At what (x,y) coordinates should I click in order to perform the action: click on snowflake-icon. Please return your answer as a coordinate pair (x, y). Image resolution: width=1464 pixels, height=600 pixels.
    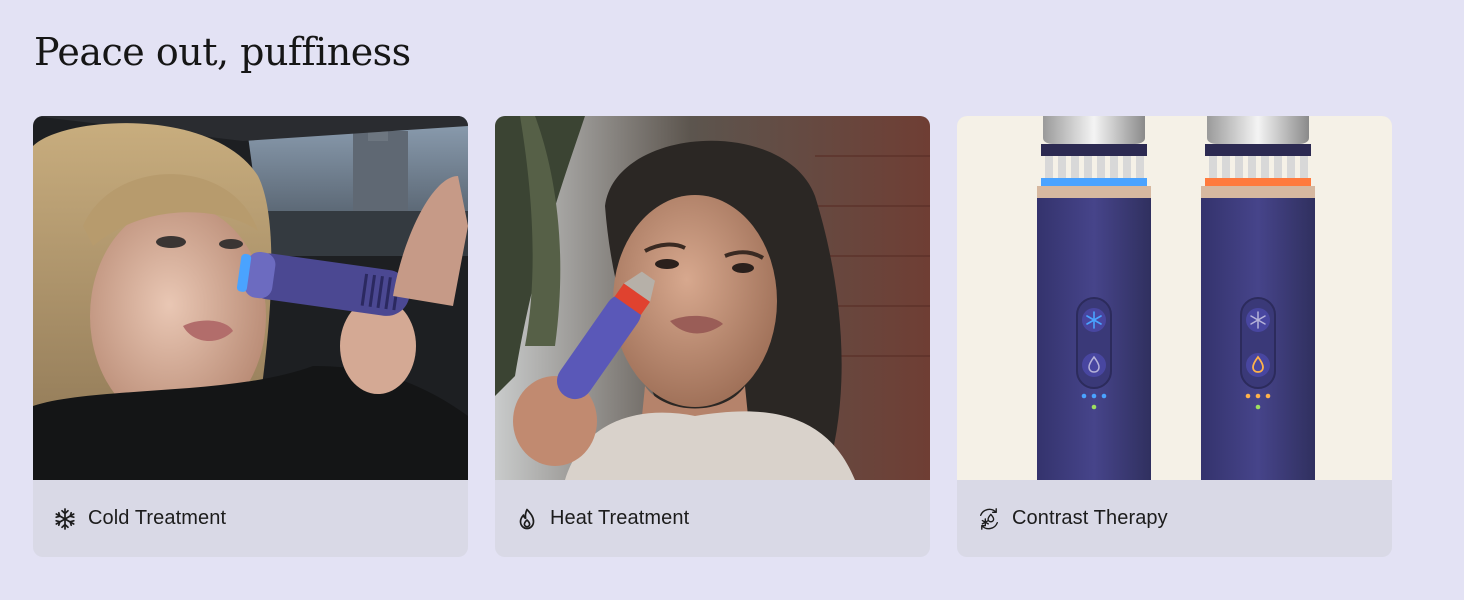
    Looking at the image, I should click on (65, 519).